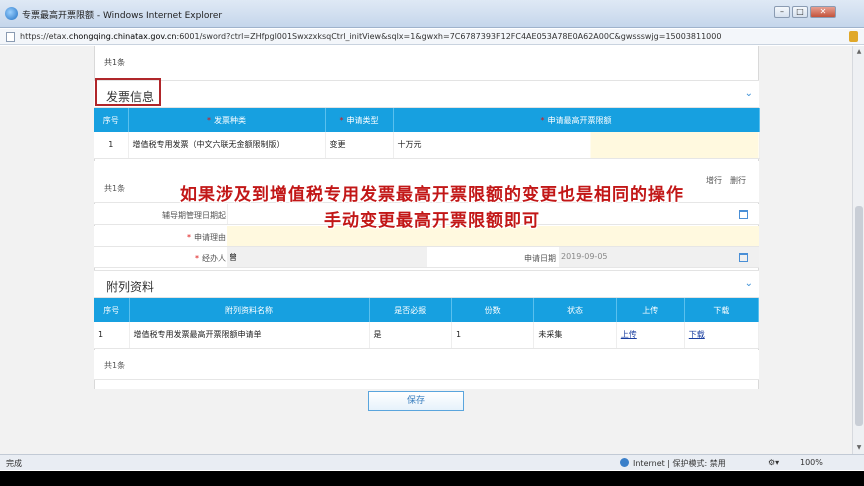 Image resolution: width=864 pixels, height=486 pixels. What do you see at coordinates (575, 335) in the screenshot?
I see `attachment-status: 未采集` at bounding box center [575, 335].